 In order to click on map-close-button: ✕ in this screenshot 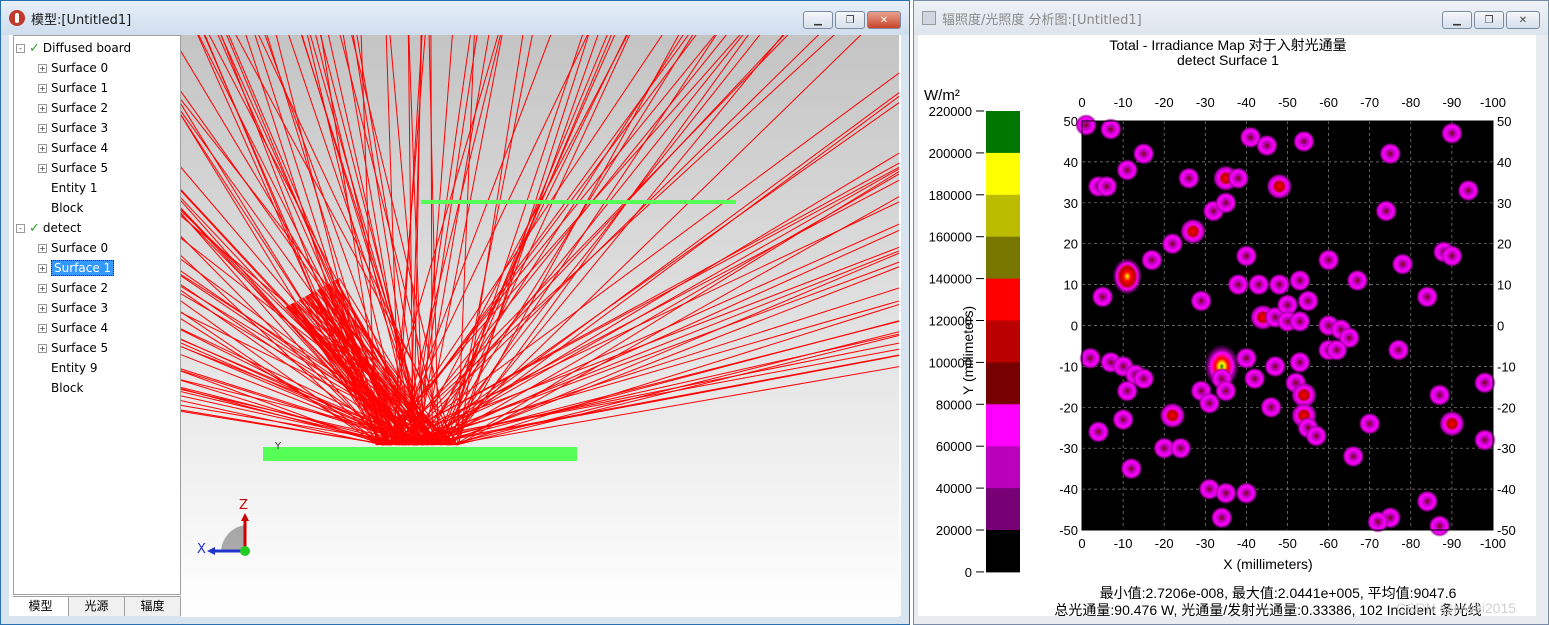, I will do `click(1523, 20)`.